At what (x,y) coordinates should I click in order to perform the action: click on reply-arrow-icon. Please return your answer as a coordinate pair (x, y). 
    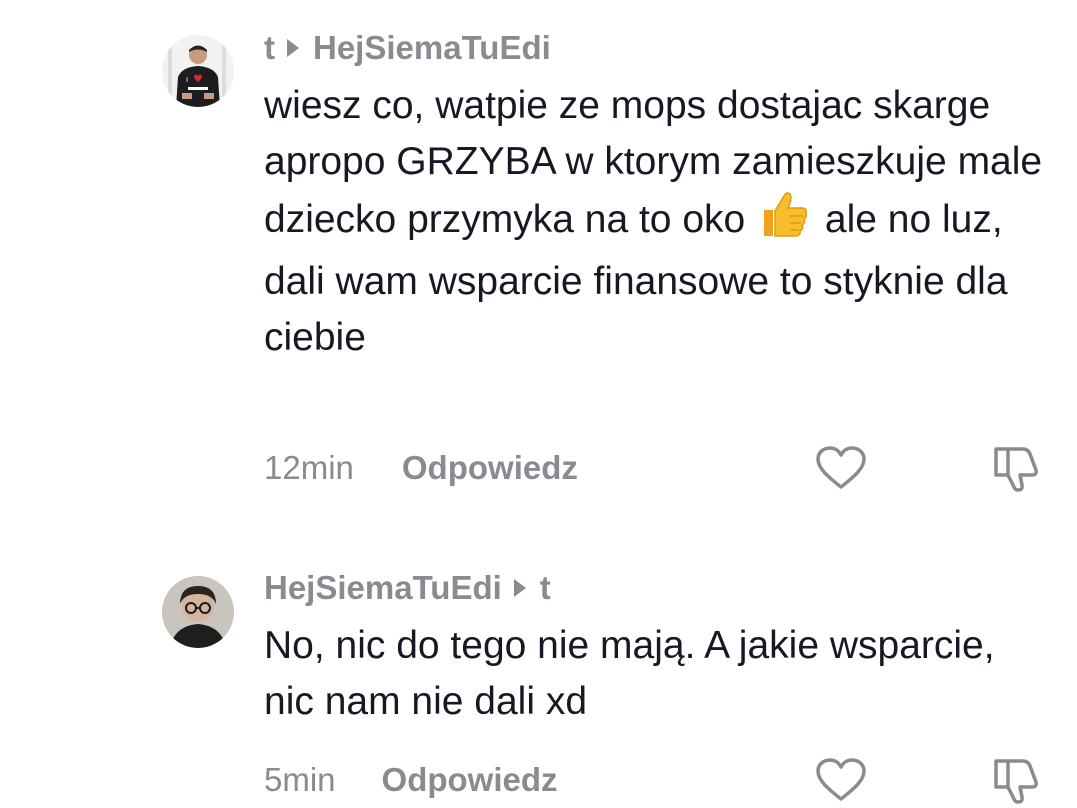
    Looking at the image, I should click on (519, 588).